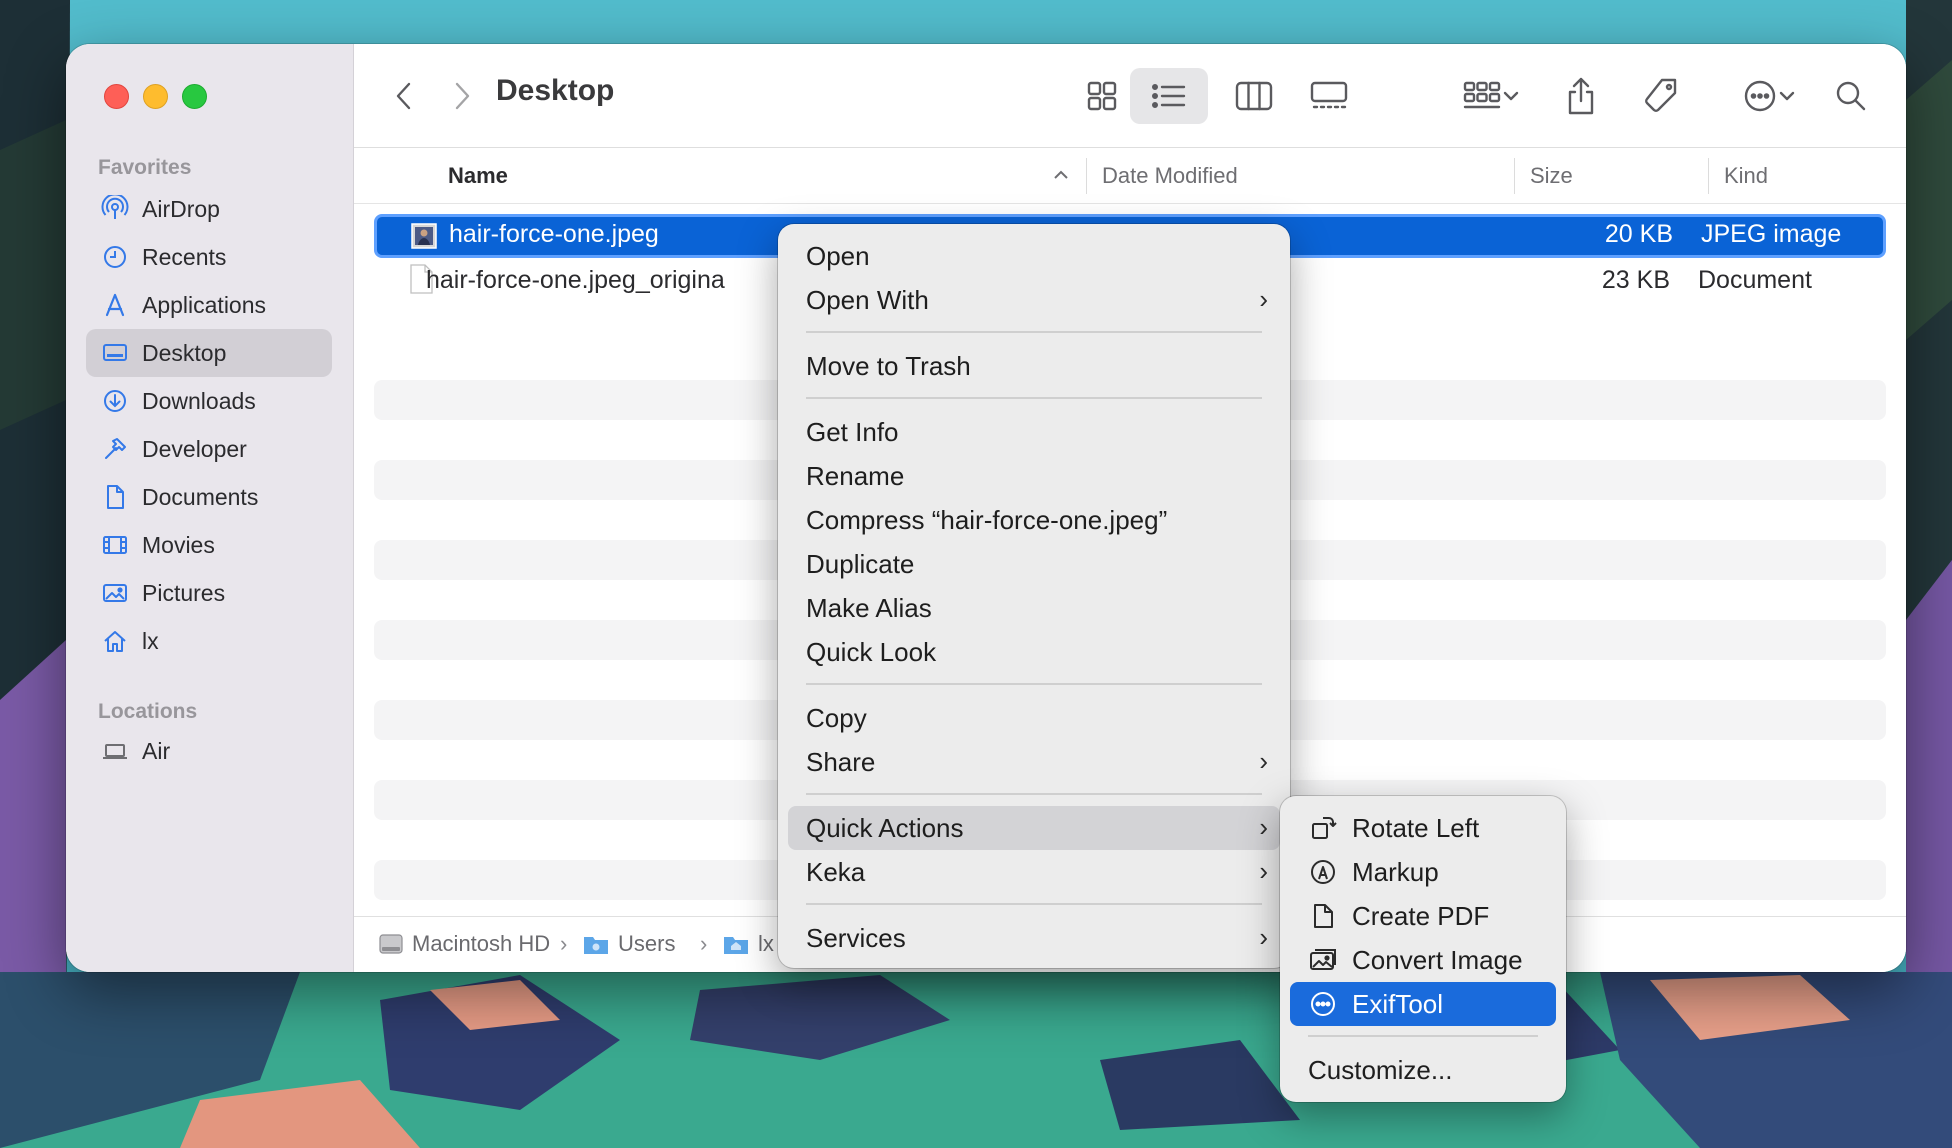  What do you see at coordinates (575, 280) in the screenshot?
I see `file-name: hair-force-one.jpeg_origina` at bounding box center [575, 280].